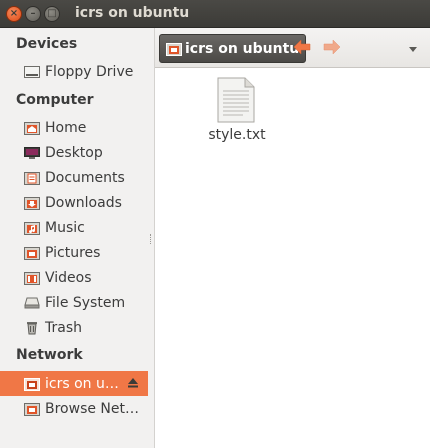 The image size is (430, 448). What do you see at coordinates (32, 72) in the screenshot?
I see `floppy-drive-icon` at bounding box center [32, 72].